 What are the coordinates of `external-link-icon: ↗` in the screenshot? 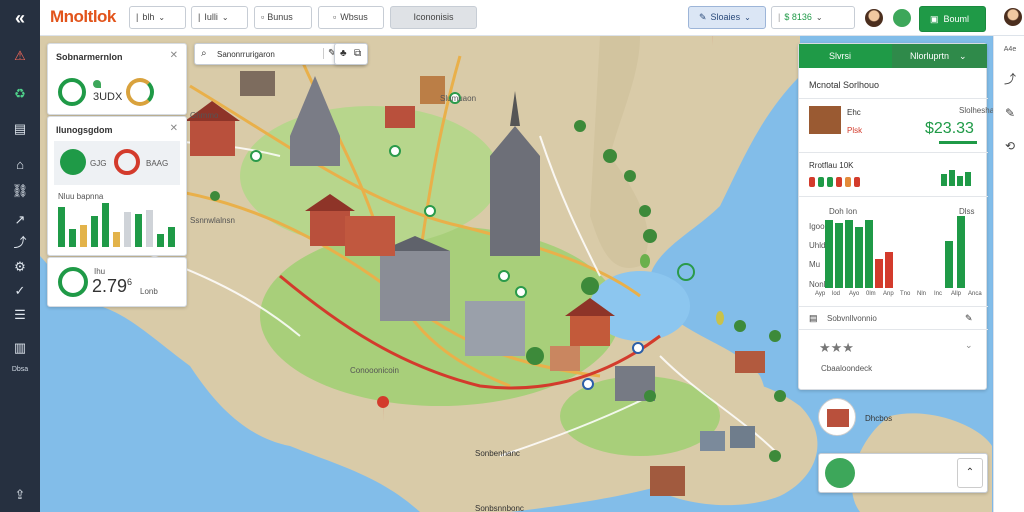 It's located at (20, 220).